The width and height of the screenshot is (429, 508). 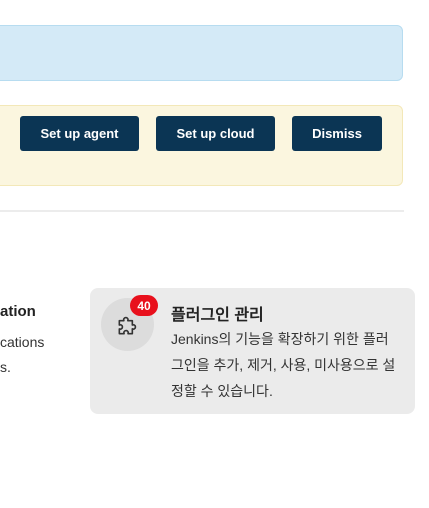 What do you see at coordinates (337, 133) in the screenshot?
I see `dismiss-button: Dismiss` at bounding box center [337, 133].